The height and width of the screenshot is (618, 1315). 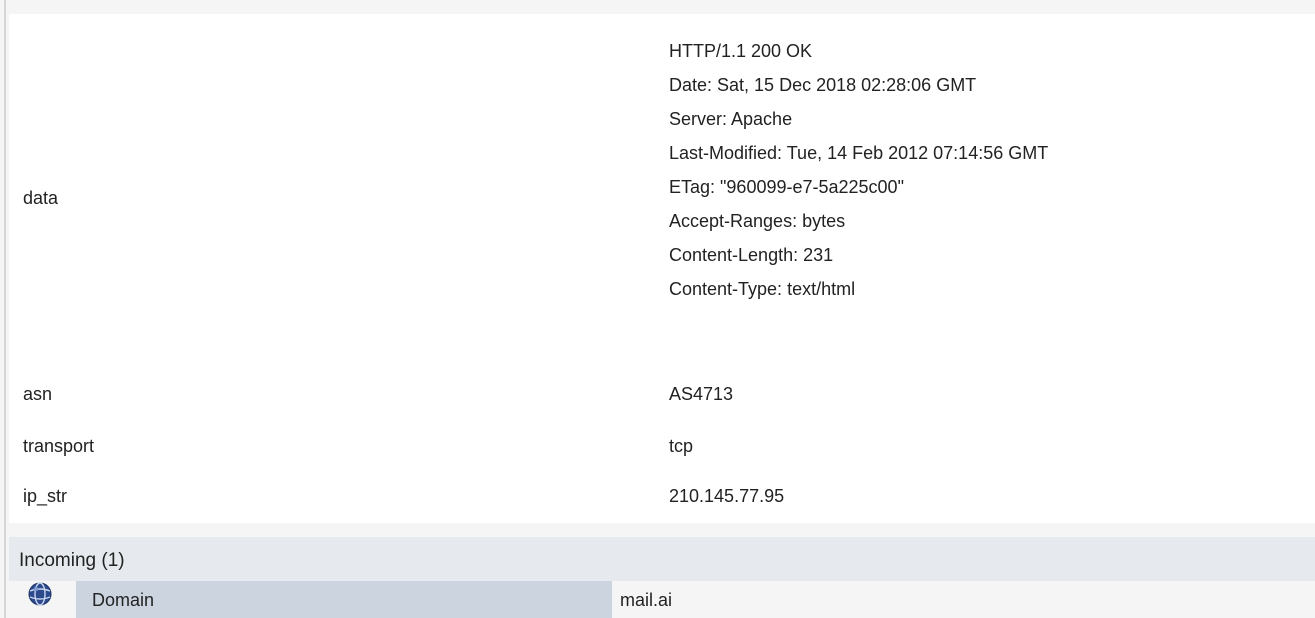 What do you see at coordinates (45, 496) in the screenshot?
I see `property-key: ip_str` at bounding box center [45, 496].